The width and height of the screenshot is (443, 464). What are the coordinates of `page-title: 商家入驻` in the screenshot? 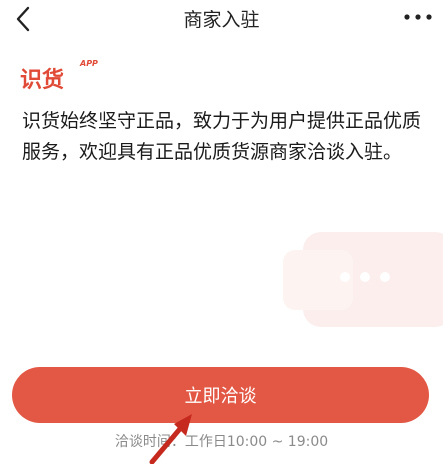 It's located at (221, 20).